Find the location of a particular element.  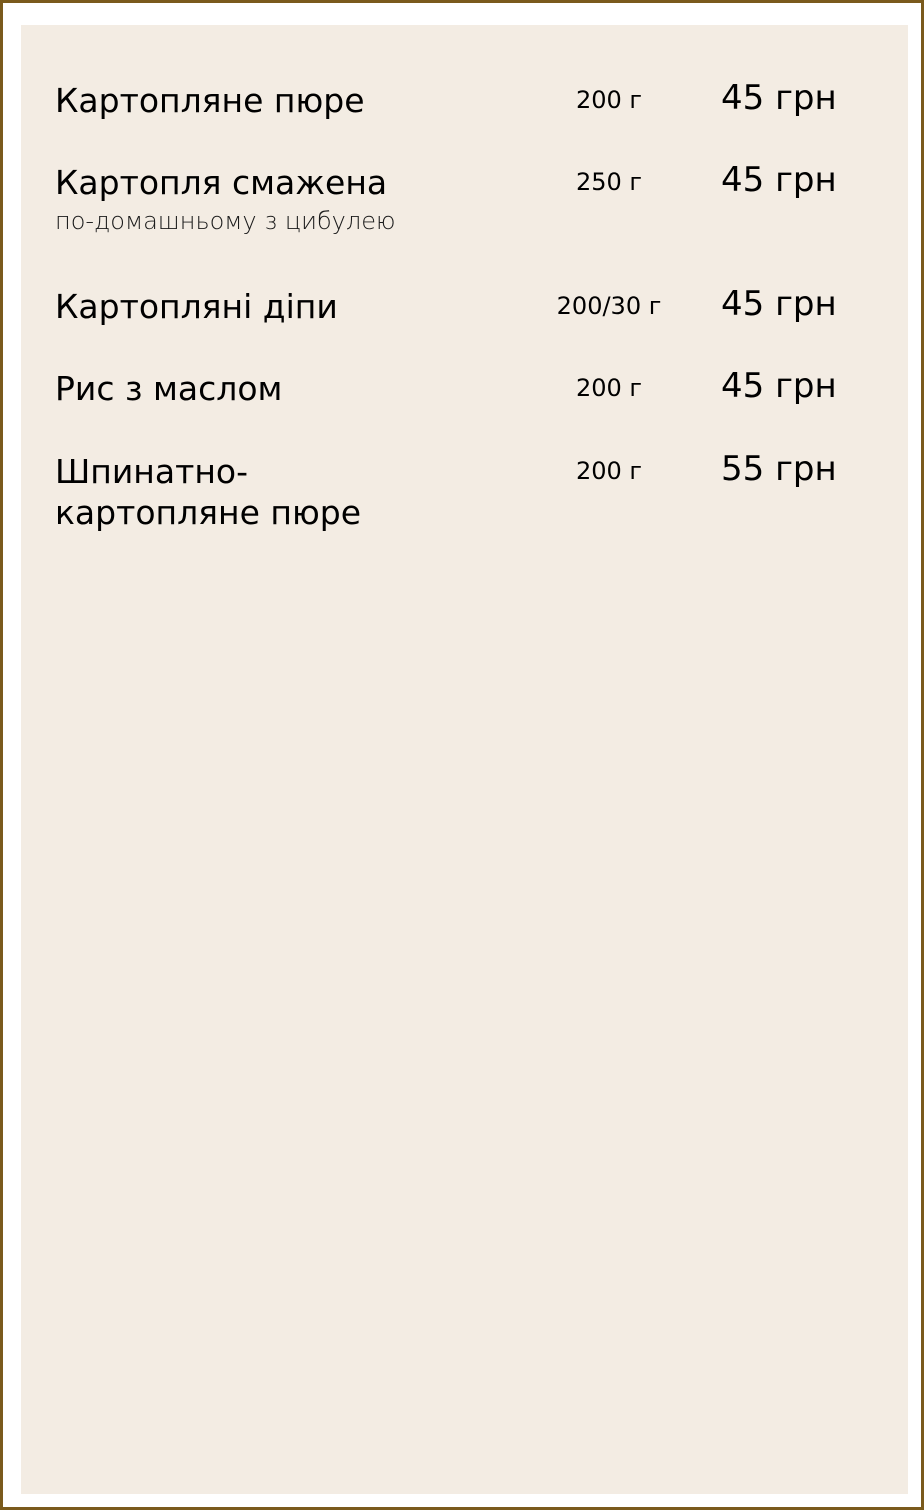

menu-item-weight: 200/30 г is located at coordinates (609, 306).